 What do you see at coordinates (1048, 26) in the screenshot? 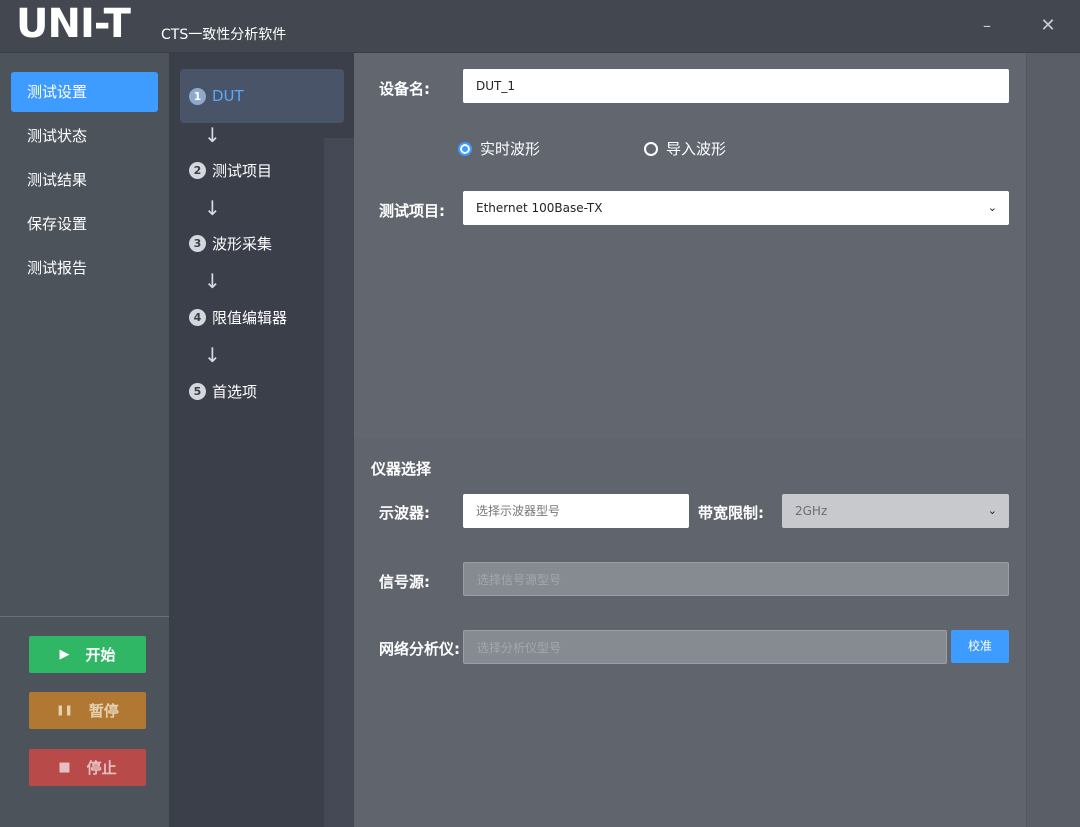
I see `close-button: ✕` at bounding box center [1048, 26].